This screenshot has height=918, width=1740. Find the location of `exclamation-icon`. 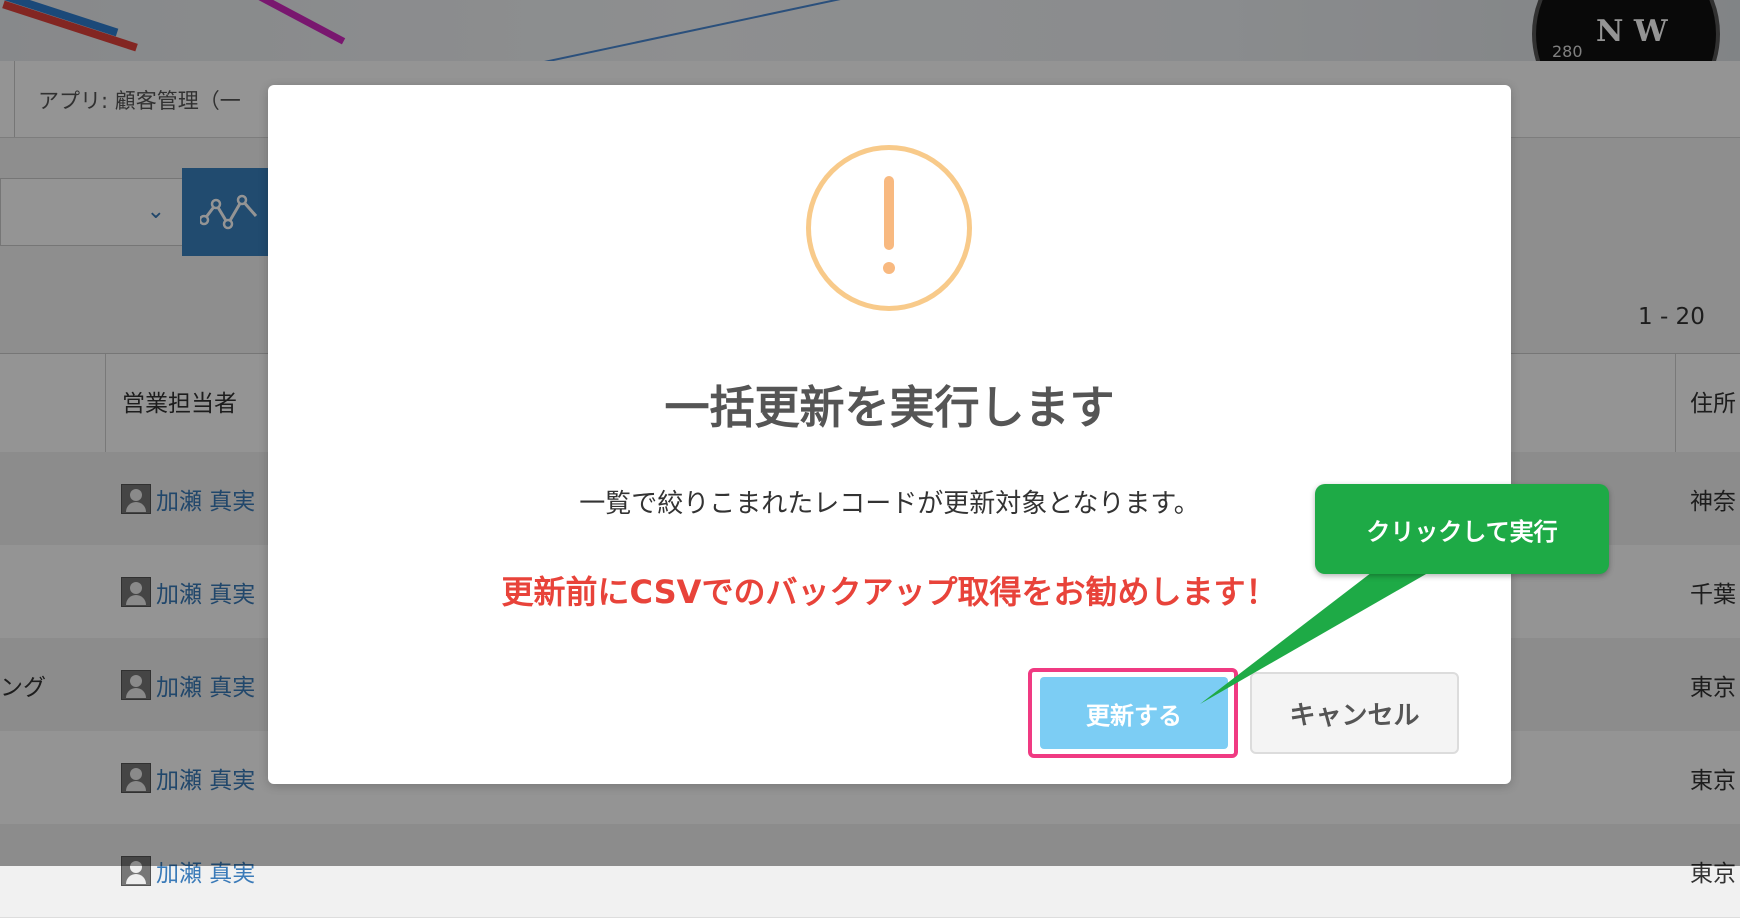

exclamation-icon is located at coordinates (889, 228).